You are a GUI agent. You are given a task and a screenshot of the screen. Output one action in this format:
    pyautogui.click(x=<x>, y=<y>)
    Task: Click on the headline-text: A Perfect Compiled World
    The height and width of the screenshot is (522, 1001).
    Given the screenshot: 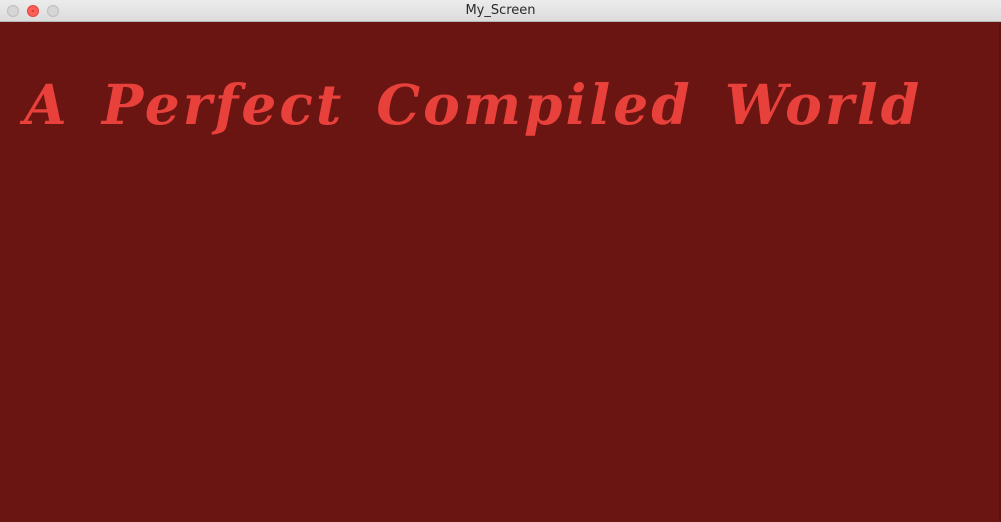 What is the action you would take?
    pyautogui.click(x=473, y=104)
    